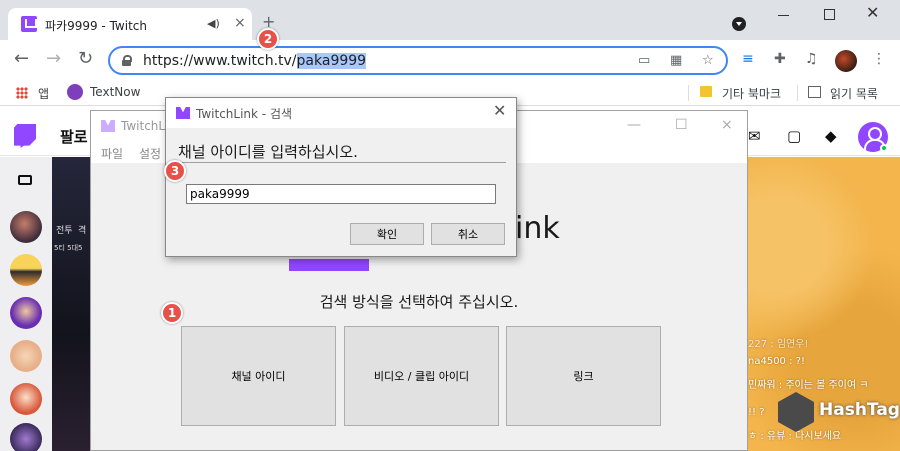 This screenshot has width=900, height=451. I want to click on channel-id-input, so click(341, 194).